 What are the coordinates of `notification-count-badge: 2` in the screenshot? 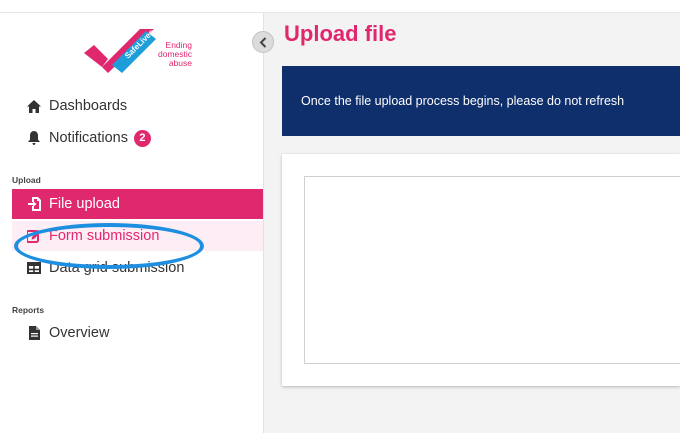 It's located at (142, 138).